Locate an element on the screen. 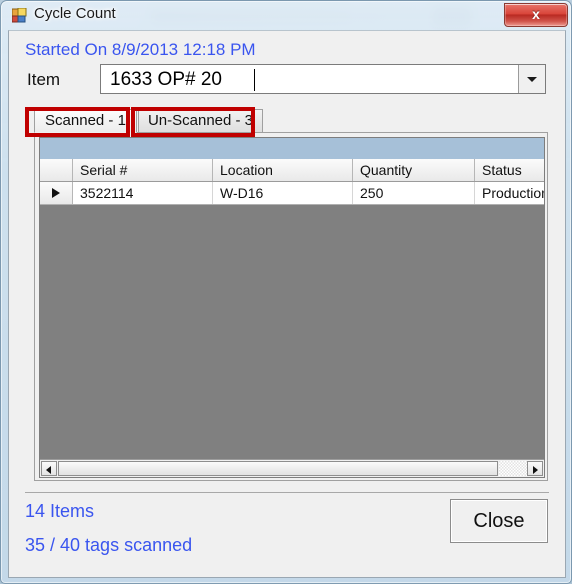  scroll-left-button is located at coordinates (49, 468).